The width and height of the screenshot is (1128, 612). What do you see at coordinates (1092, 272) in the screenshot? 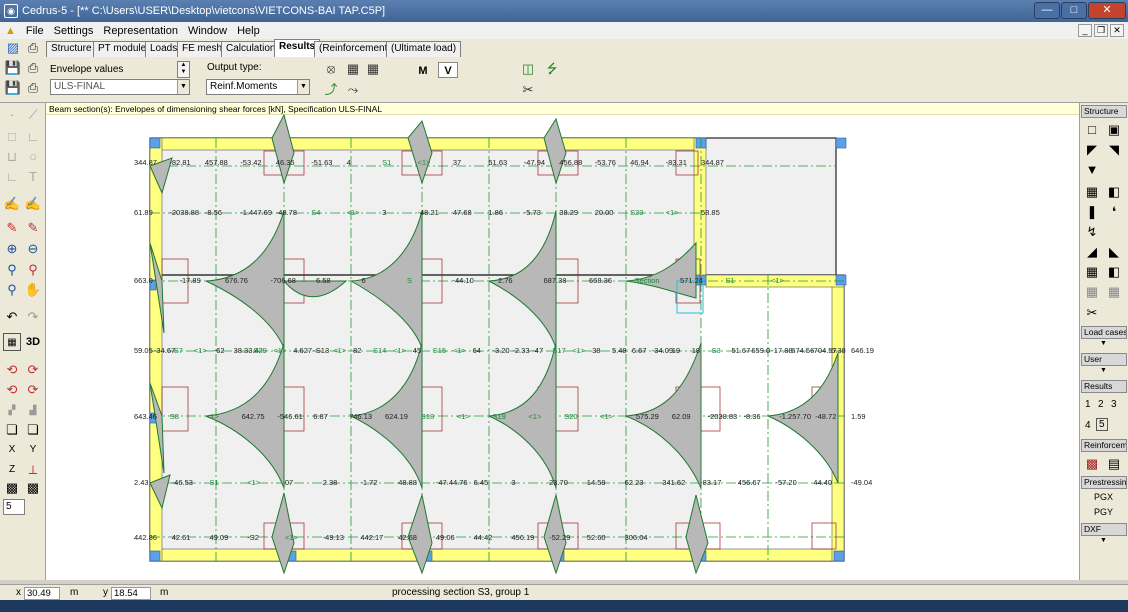
I see `area-support-icon: ▦` at bounding box center [1092, 272].